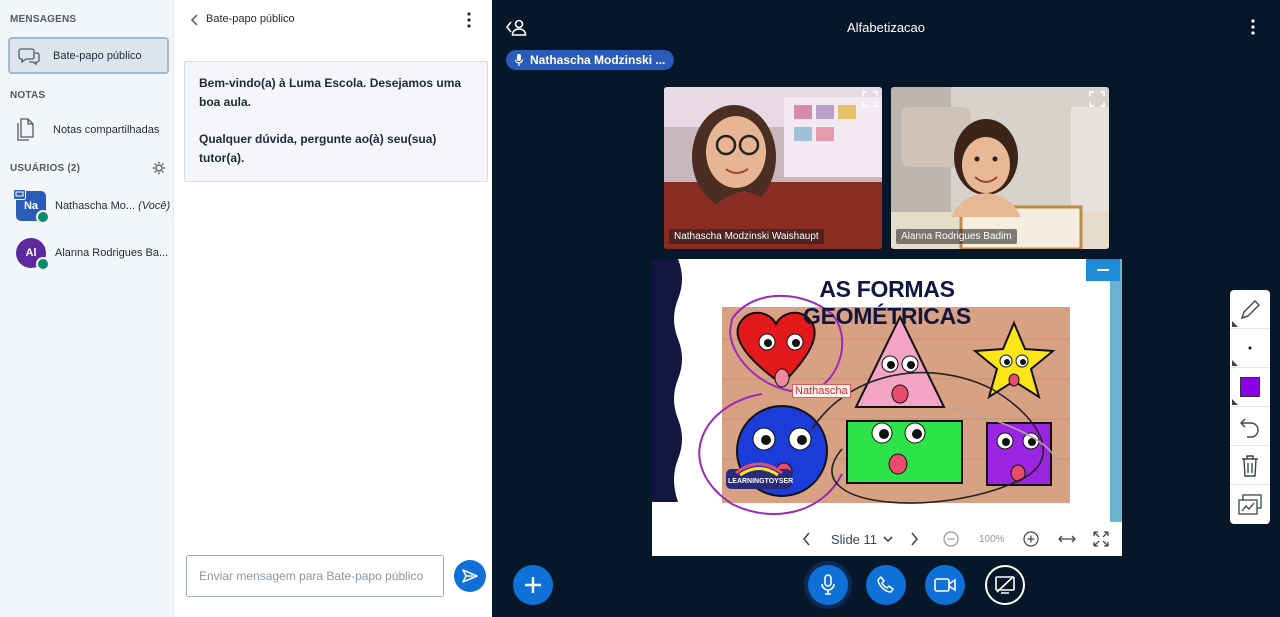 The image size is (1280, 617). I want to click on phone-icon, so click(885, 584).